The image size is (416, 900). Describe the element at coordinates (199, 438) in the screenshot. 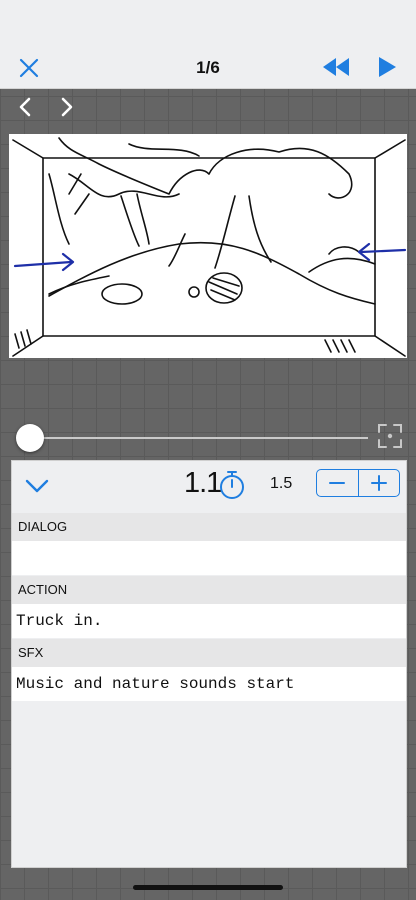

I see `slider-track` at that location.